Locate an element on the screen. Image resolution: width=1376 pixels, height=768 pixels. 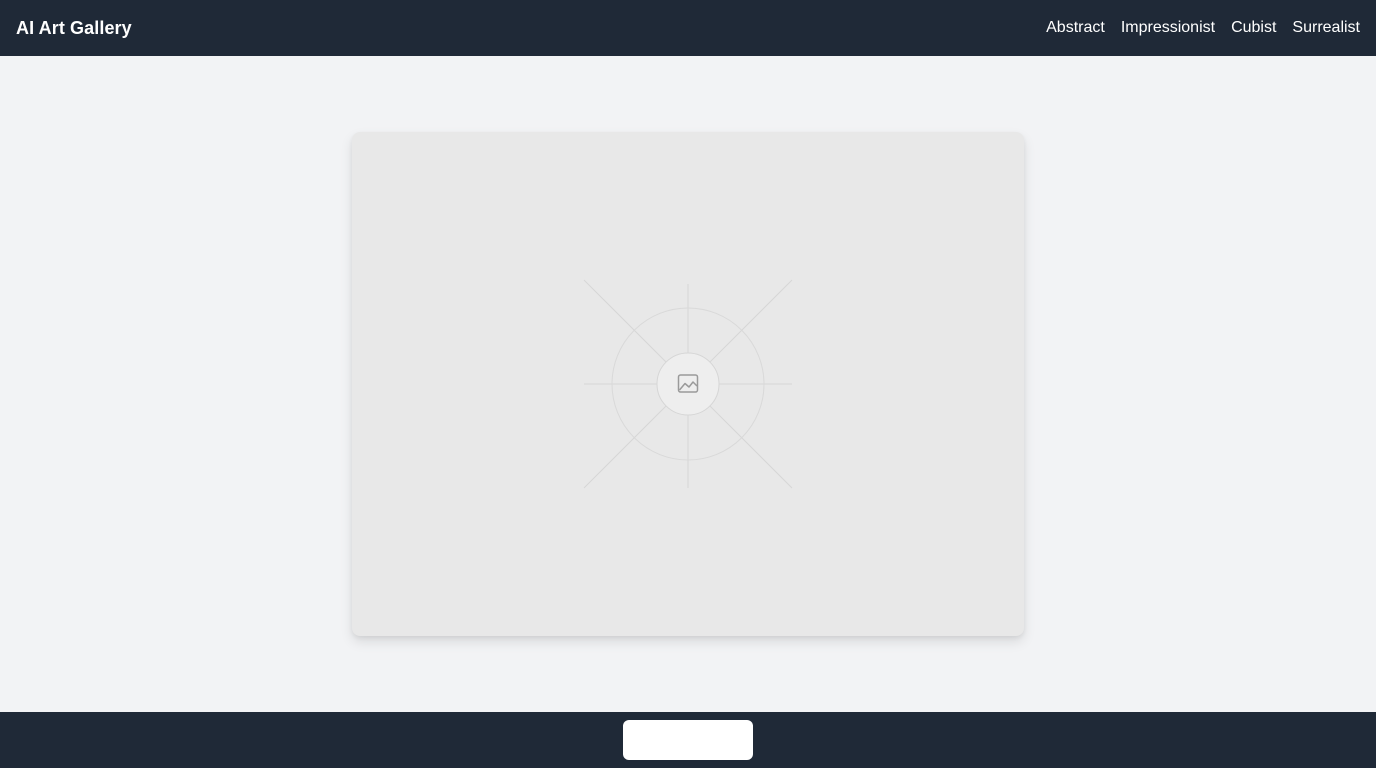
artwork-placeholder is located at coordinates (688, 384).